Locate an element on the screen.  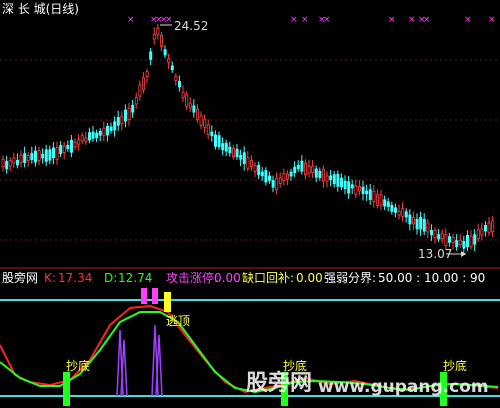
d-value: 12.74 is located at coordinates (135, 278).